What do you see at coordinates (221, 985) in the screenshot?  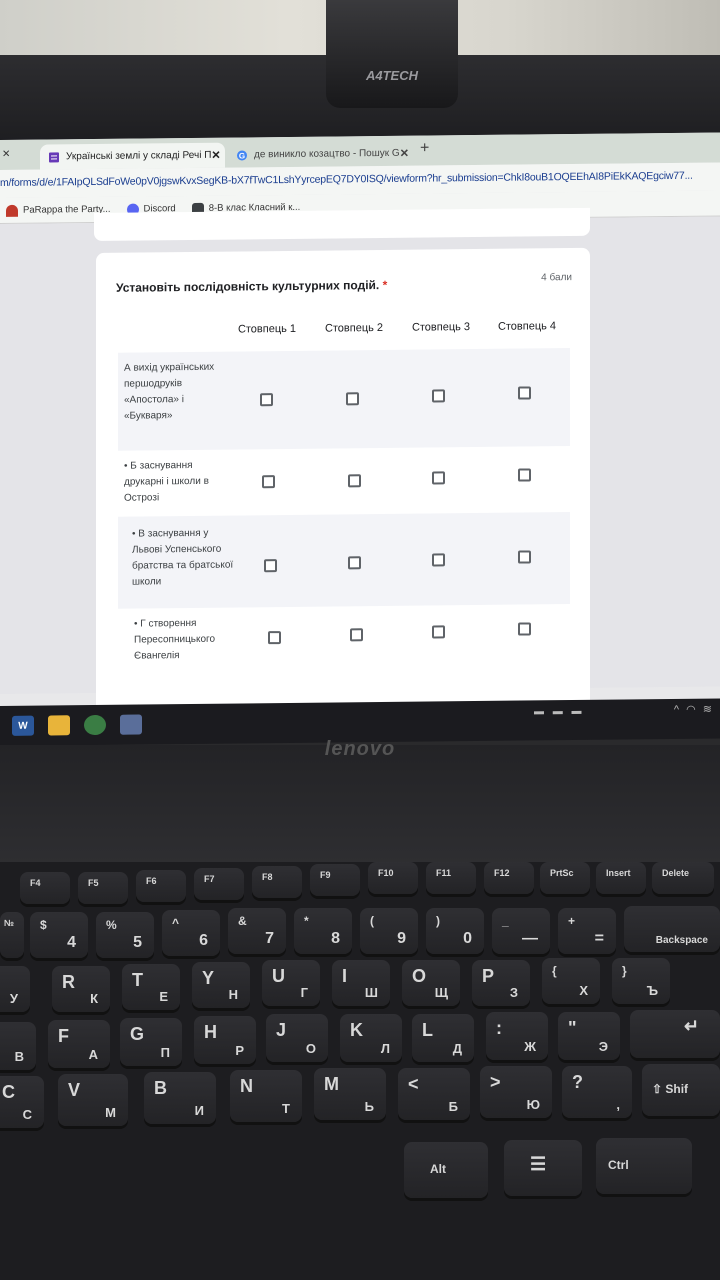 I see `key-y: YН` at bounding box center [221, 985].